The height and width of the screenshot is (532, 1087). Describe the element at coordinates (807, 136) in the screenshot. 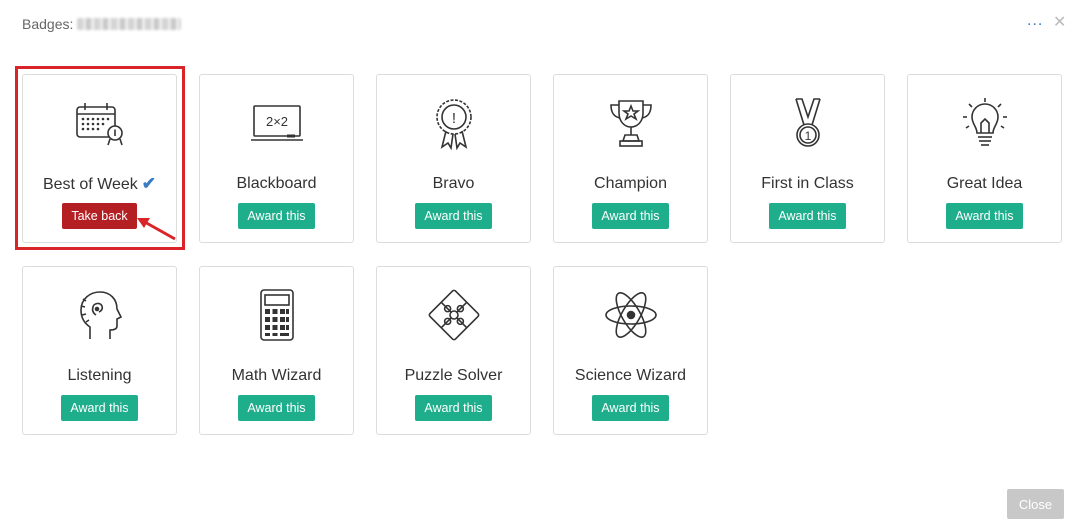

I see `svg-text: 1` at that location.